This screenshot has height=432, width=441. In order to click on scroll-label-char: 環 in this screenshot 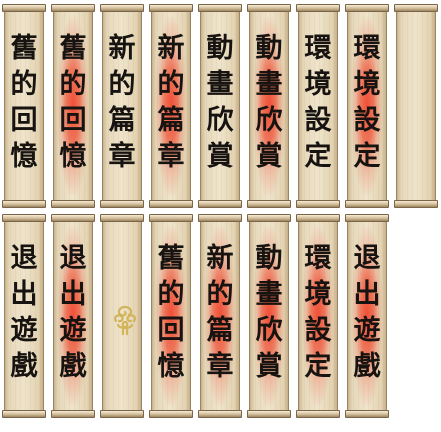, I will do `click(318, 48)`.